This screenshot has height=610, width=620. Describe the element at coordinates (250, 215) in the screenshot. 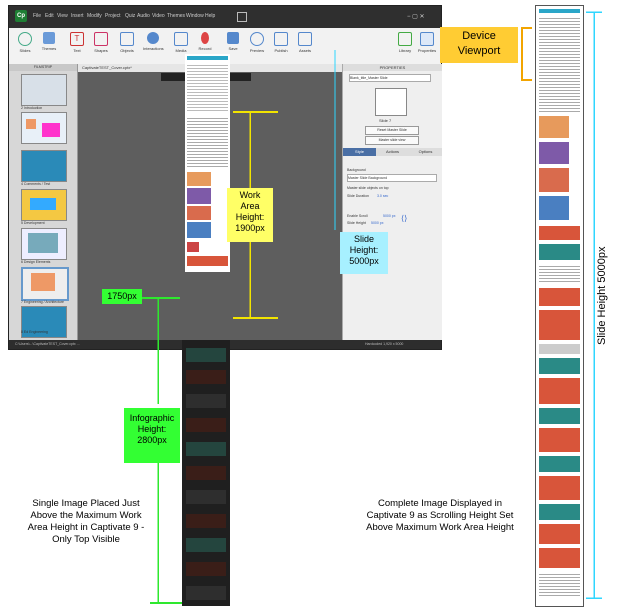

I see `work-area-callout: Work Area Height: 1900px` at that location.